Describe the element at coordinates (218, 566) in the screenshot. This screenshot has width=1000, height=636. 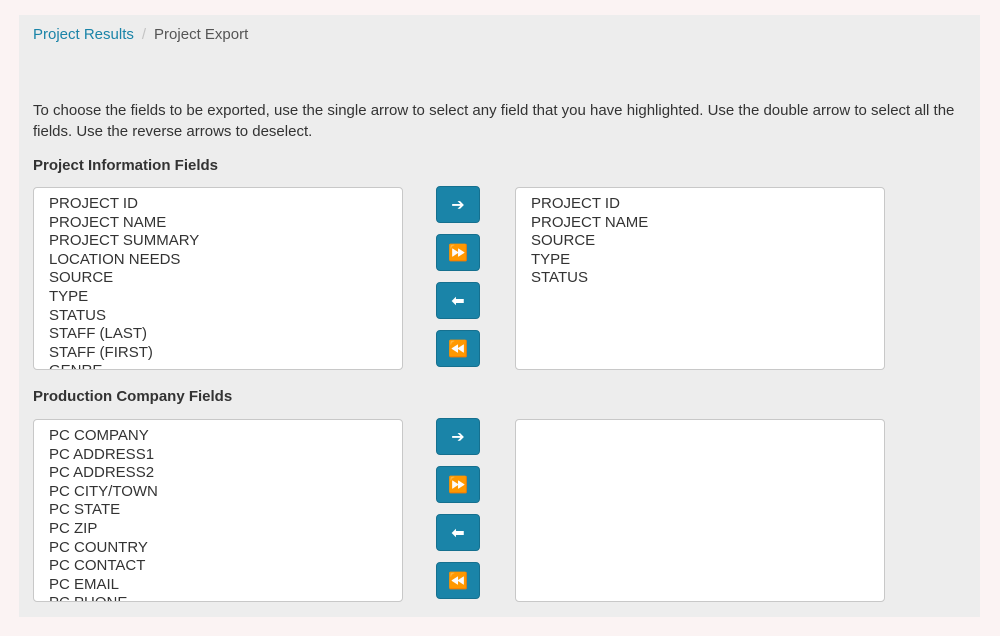
I see `field-option: PC CONTACT` at that location.